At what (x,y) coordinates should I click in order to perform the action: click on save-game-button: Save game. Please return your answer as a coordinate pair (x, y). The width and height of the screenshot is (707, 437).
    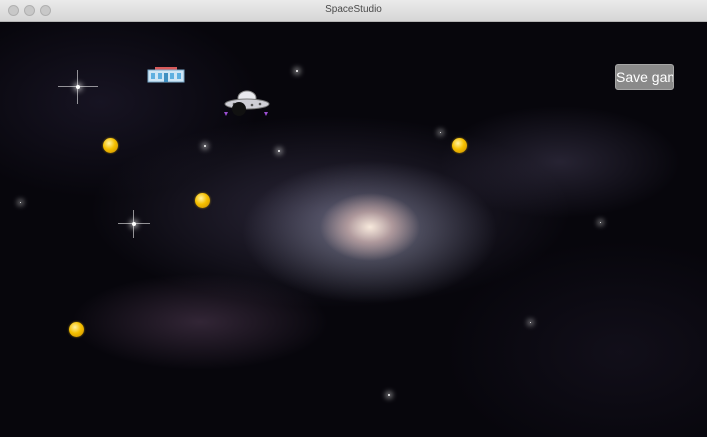
    Looking at the image, I should click on (644, 77).